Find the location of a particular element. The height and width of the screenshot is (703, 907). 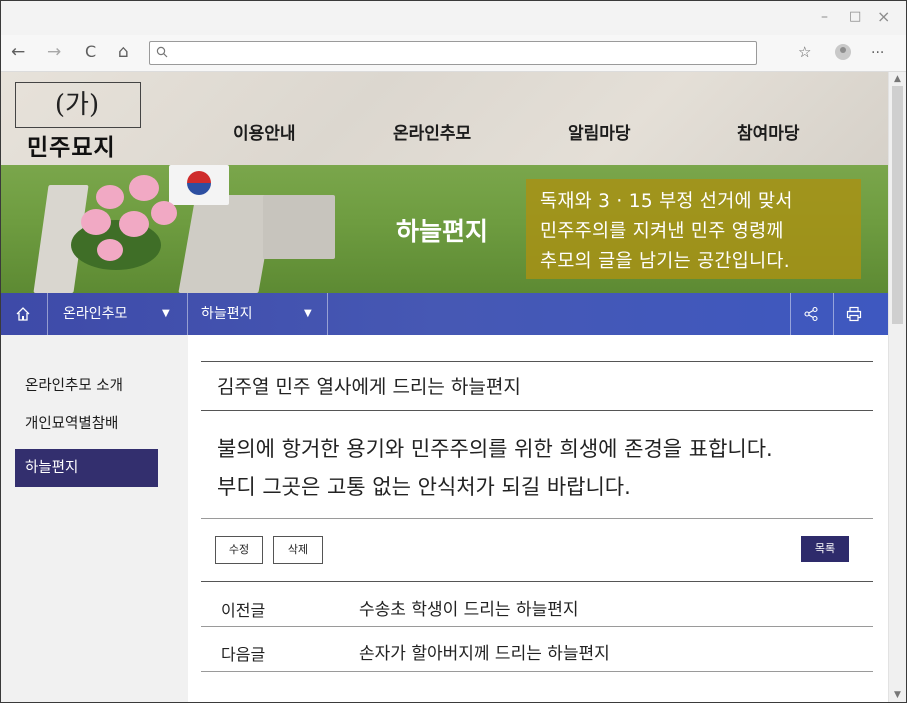

close-button: × is located at coordinates (883, 17).